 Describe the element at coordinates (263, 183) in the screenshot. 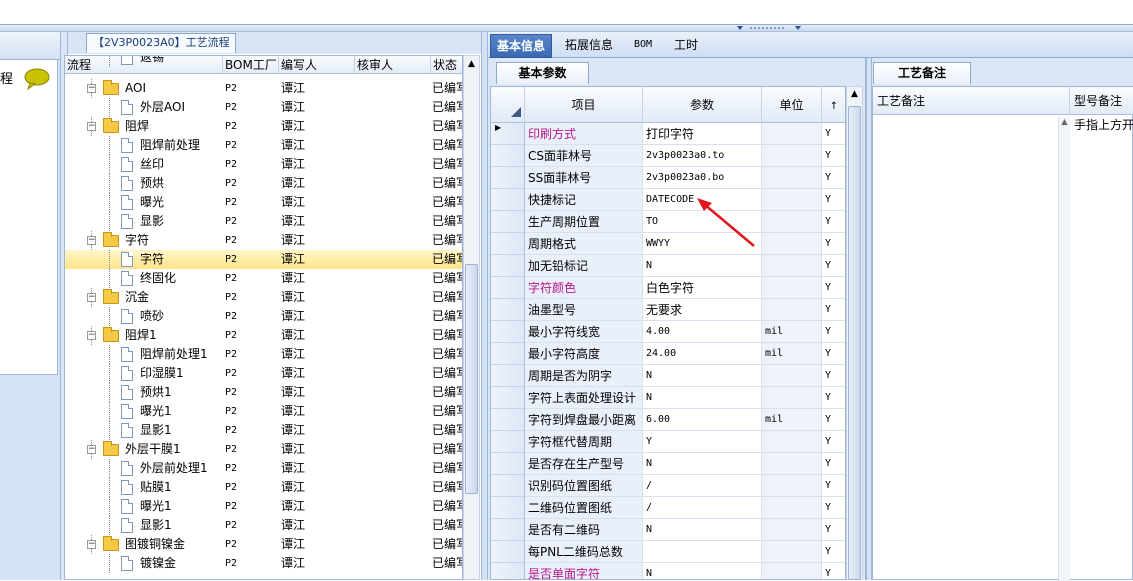

I see `tree-row: 预烘 P2 谭江 已编写` at that location.